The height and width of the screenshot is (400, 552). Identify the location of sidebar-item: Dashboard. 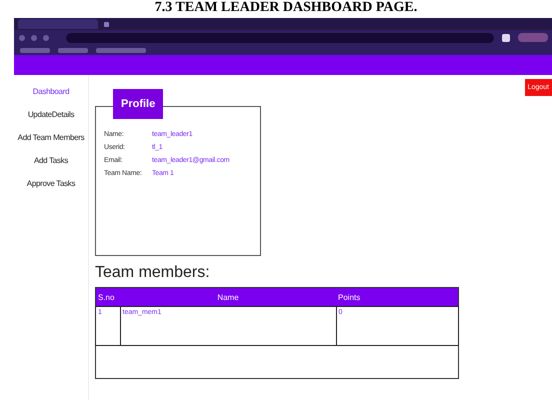
(51, 91).